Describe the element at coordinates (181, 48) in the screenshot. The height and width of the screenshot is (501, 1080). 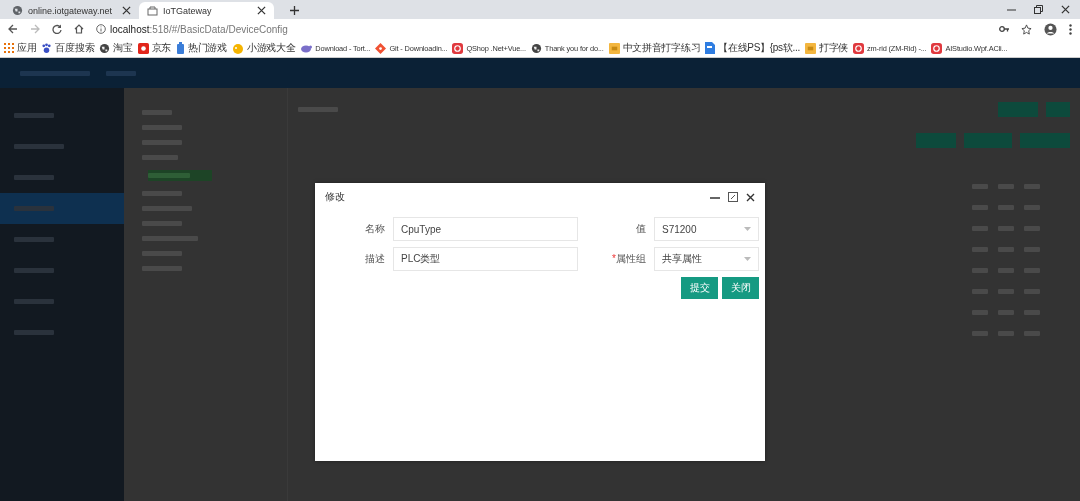
I see `bottle-icon` at that location.